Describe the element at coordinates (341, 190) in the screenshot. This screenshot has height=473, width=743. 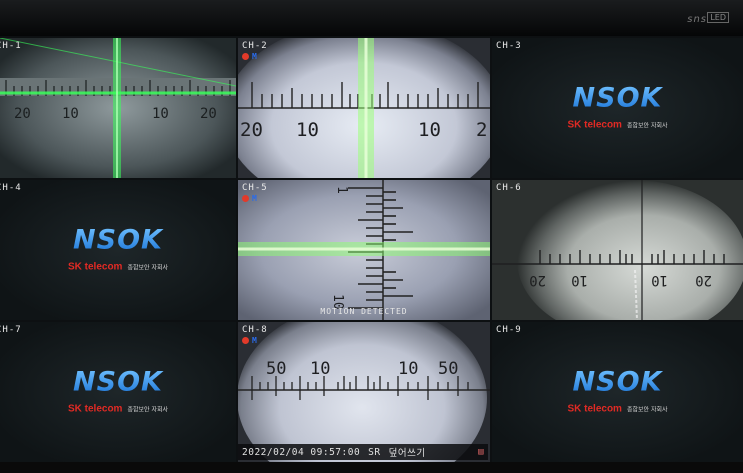
I see `ch5-scale-label: 1` at that location.